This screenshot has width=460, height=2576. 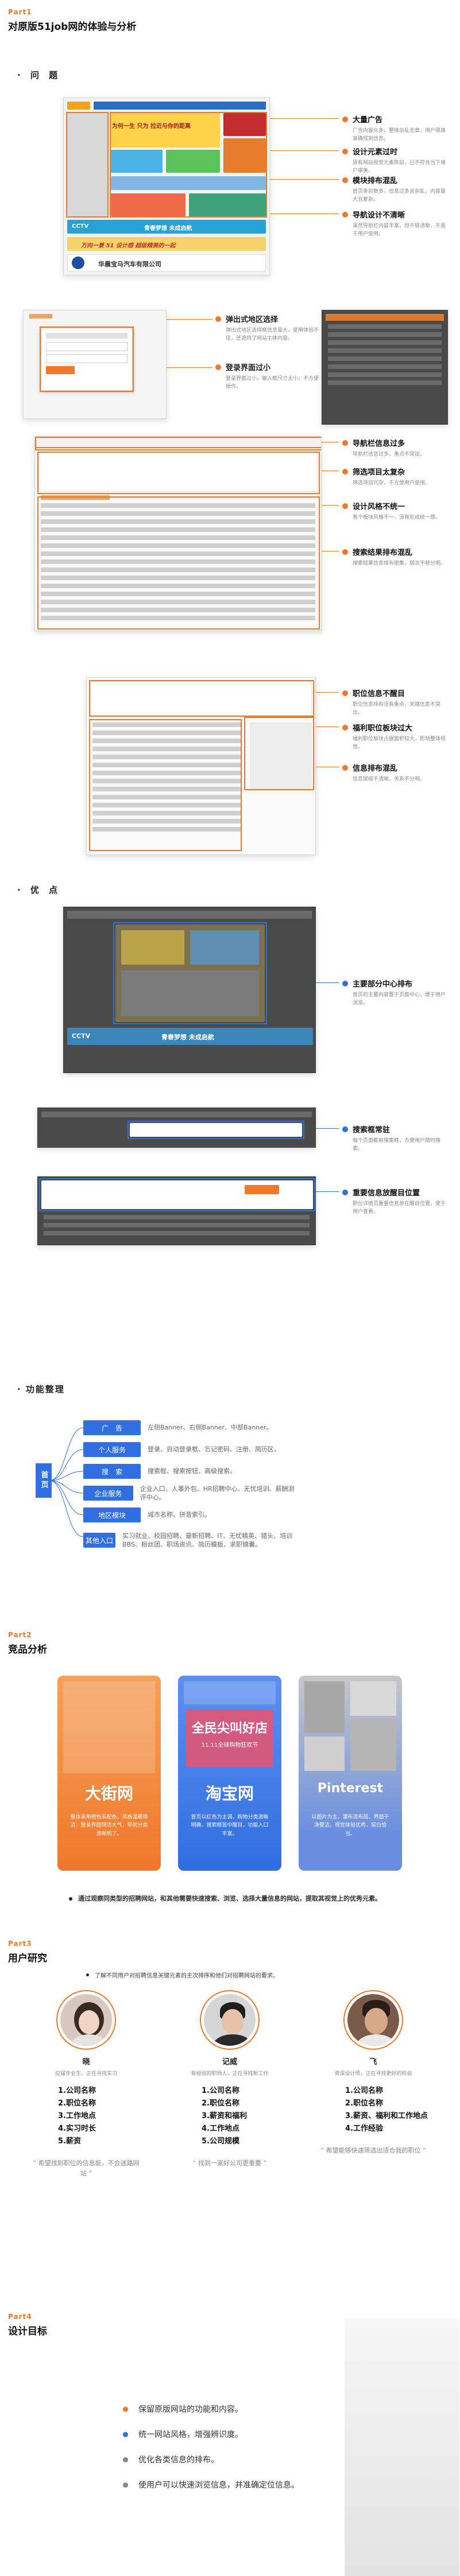 What do you see at coordinates (109, 1773) in the screenshot?
I see `competitor-card-dajie: 大街网 整体采用橙色系配色，风格温暖简洁，登录界面简洁大气，导航分类清晰明了。` at bounding box center [109, 1773].